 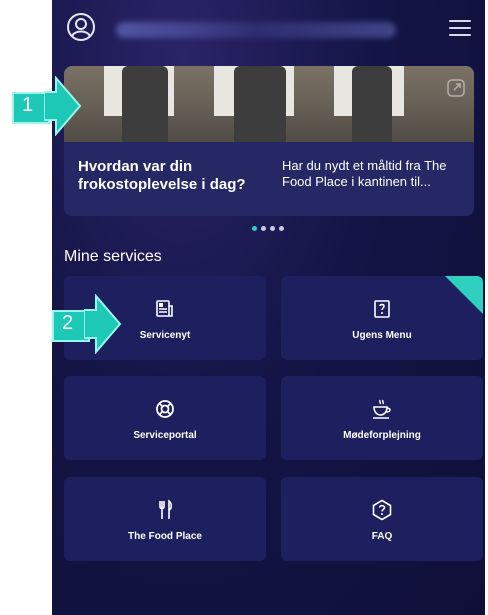 What do you see at coordinates (382, 510) in the screenshot?
I see `question-icon` at bounding box center [382, 510].